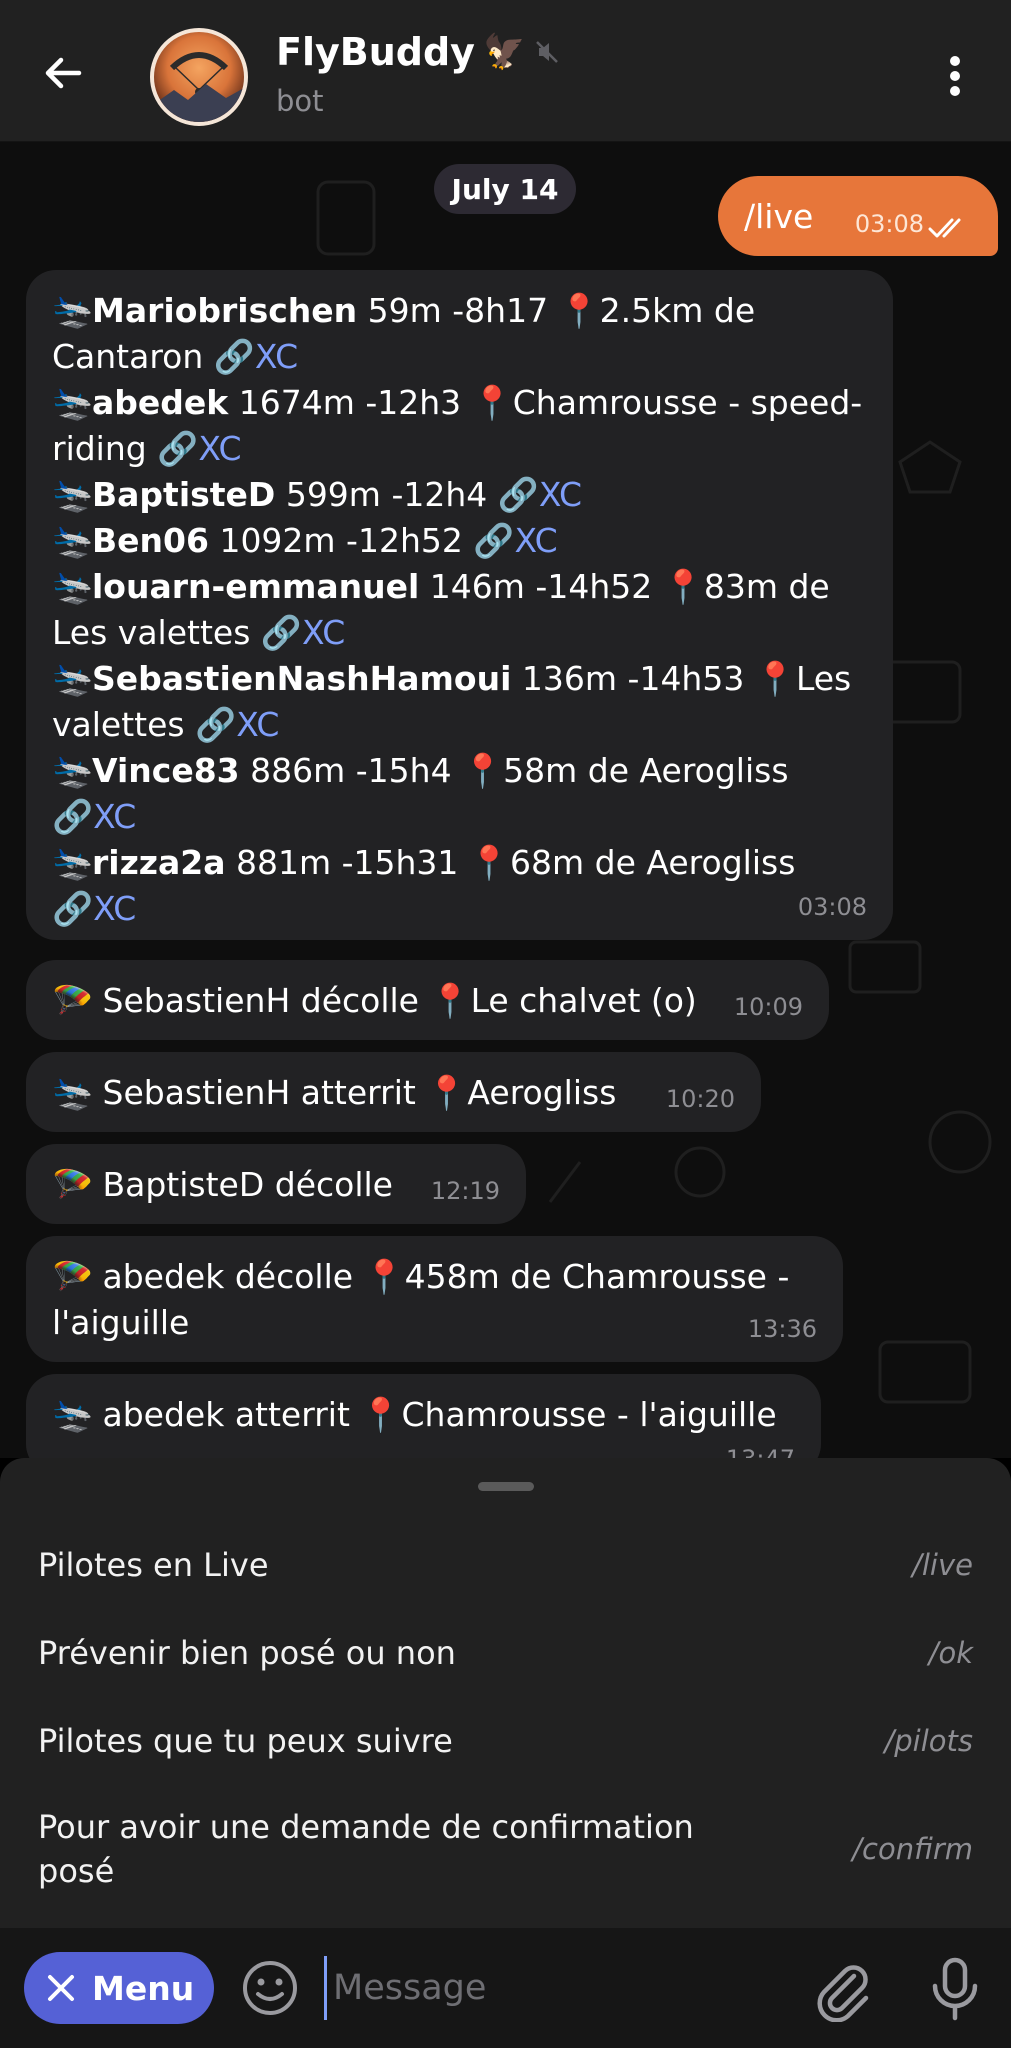 The image size is (1011, 2048). Describe the element at coordinates (143, 1988) in the screenshot. I see `menu-button-label: Menu` at that location.